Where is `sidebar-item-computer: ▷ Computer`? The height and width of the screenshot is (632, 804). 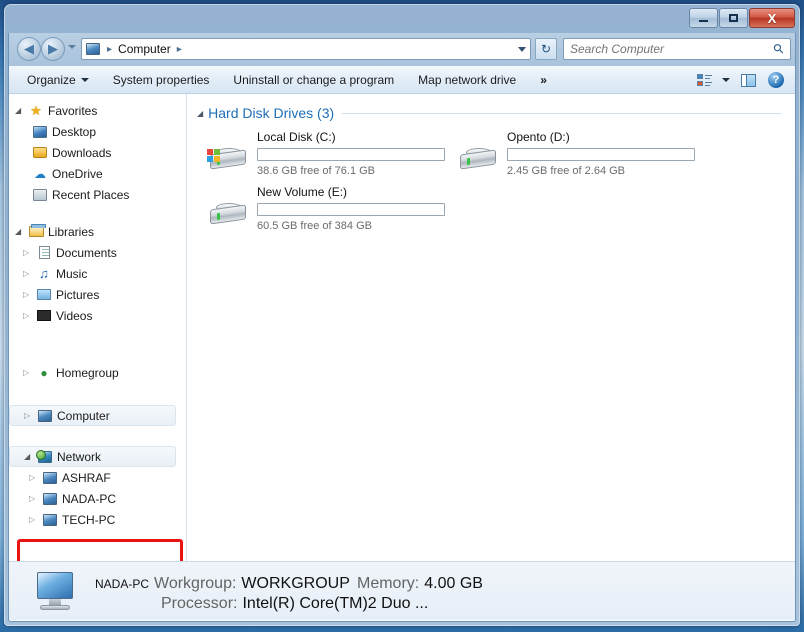 sidebar-item-computer: ▷ Computer is located at coordinates (92, 415).